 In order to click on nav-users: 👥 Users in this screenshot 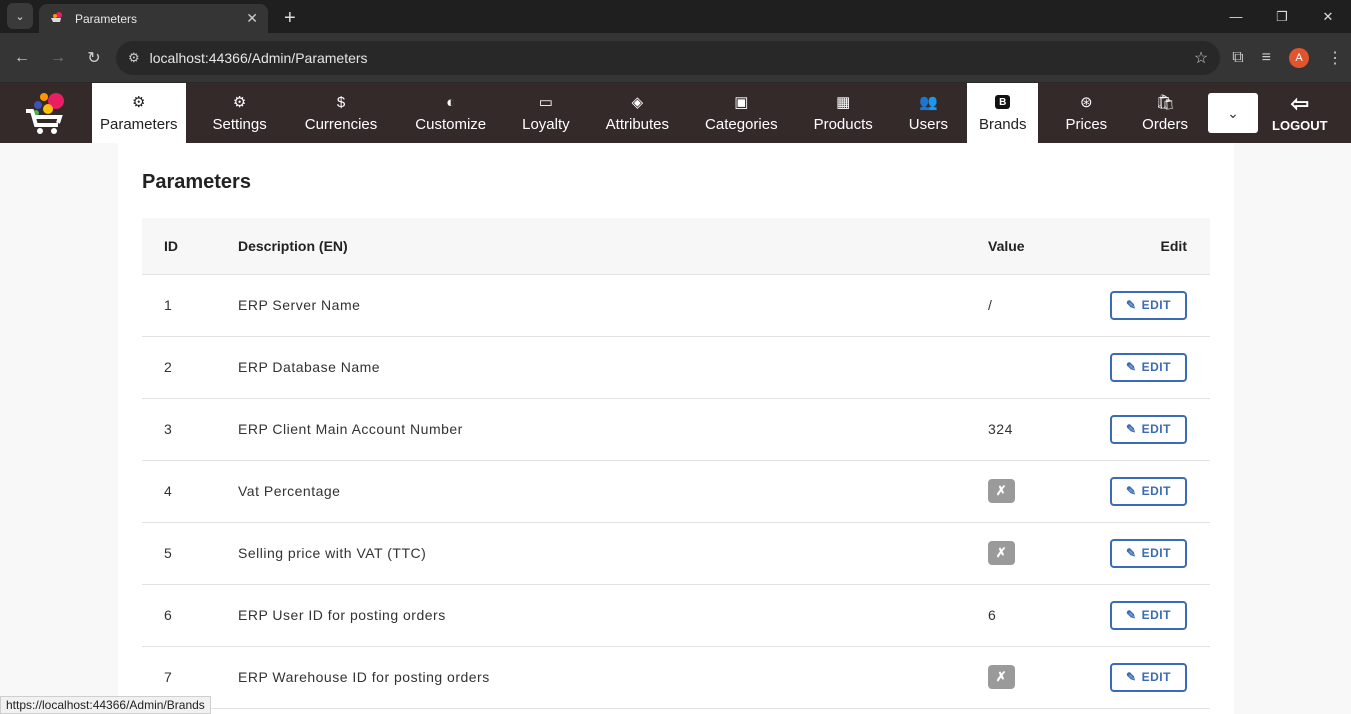, I will do `click(929, 113)`.